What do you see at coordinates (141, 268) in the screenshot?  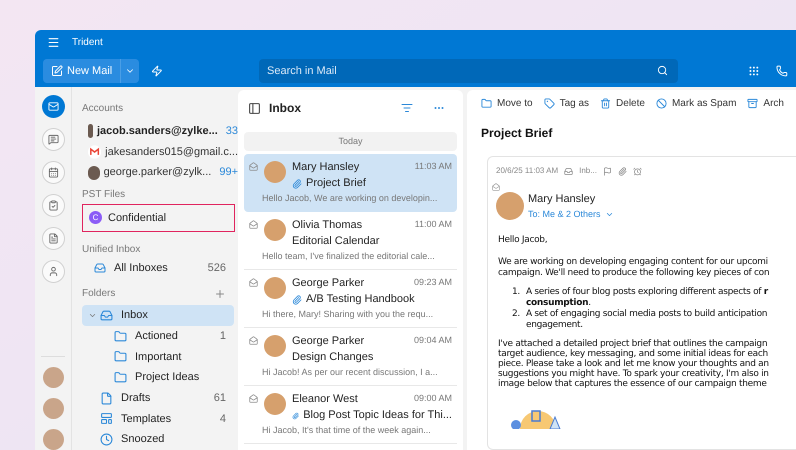 I see `folder-label: All Inboxes` at bounding box center [141, 268].